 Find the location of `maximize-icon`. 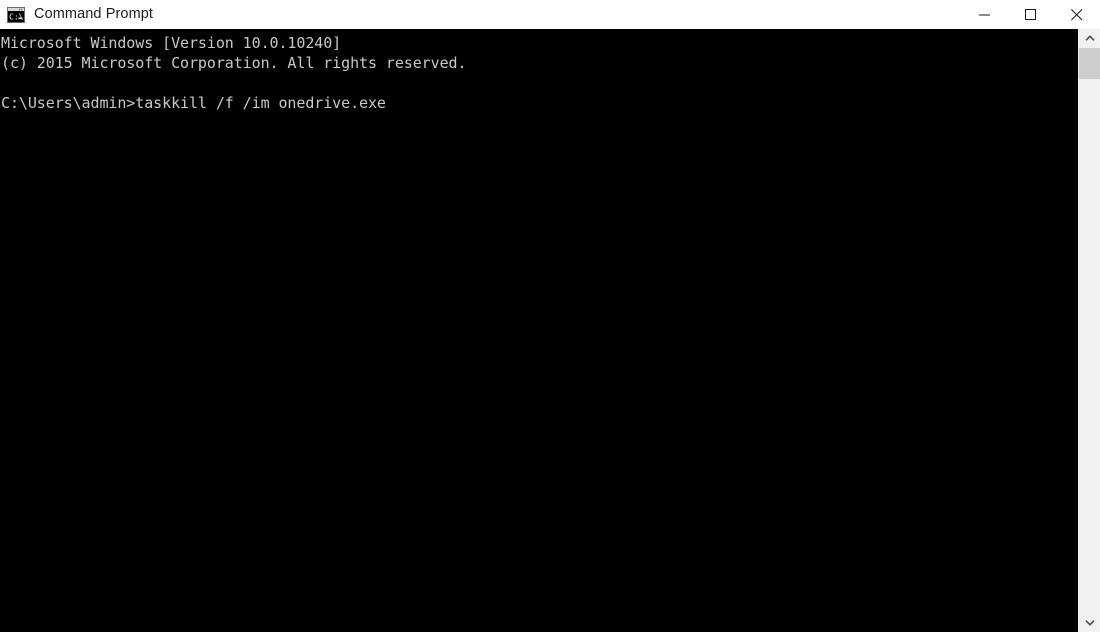

maximize-icon is located at coordinates (1030, 14).